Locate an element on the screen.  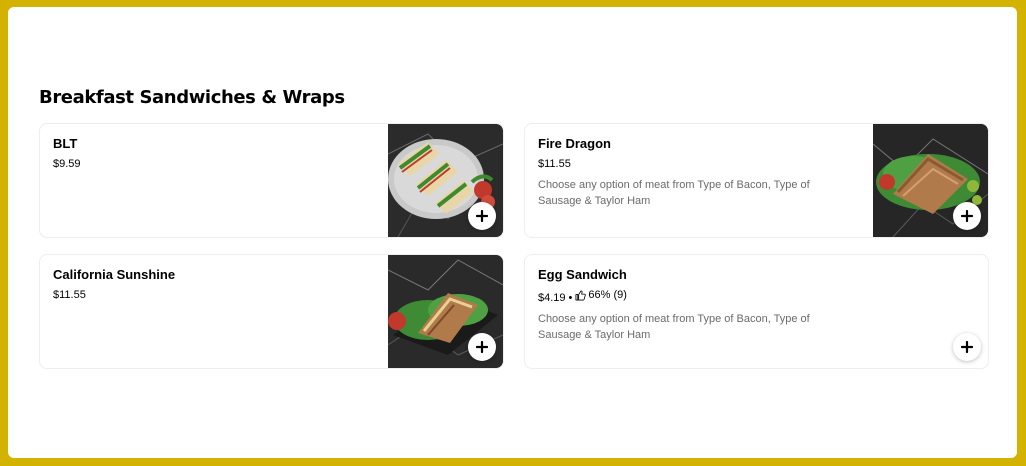
menu-item-price: $4.19 is located at coordinates (552, 298).